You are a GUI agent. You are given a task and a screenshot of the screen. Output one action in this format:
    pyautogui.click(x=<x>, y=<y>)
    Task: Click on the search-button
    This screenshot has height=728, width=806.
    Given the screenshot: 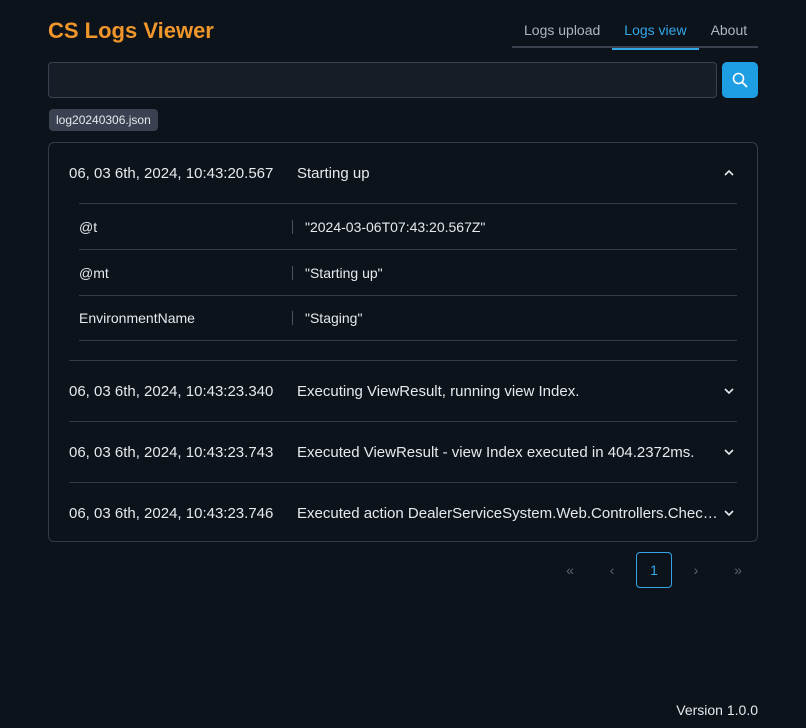 What is the action you would take?
    pyautogui.click(x=740, y=80)
    